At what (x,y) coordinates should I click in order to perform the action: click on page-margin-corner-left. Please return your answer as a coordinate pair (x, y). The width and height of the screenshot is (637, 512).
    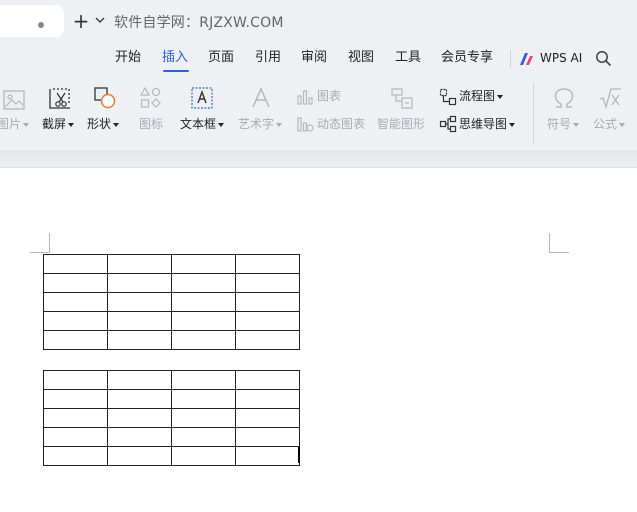
    Looking at the image, I should click on (40, 243).